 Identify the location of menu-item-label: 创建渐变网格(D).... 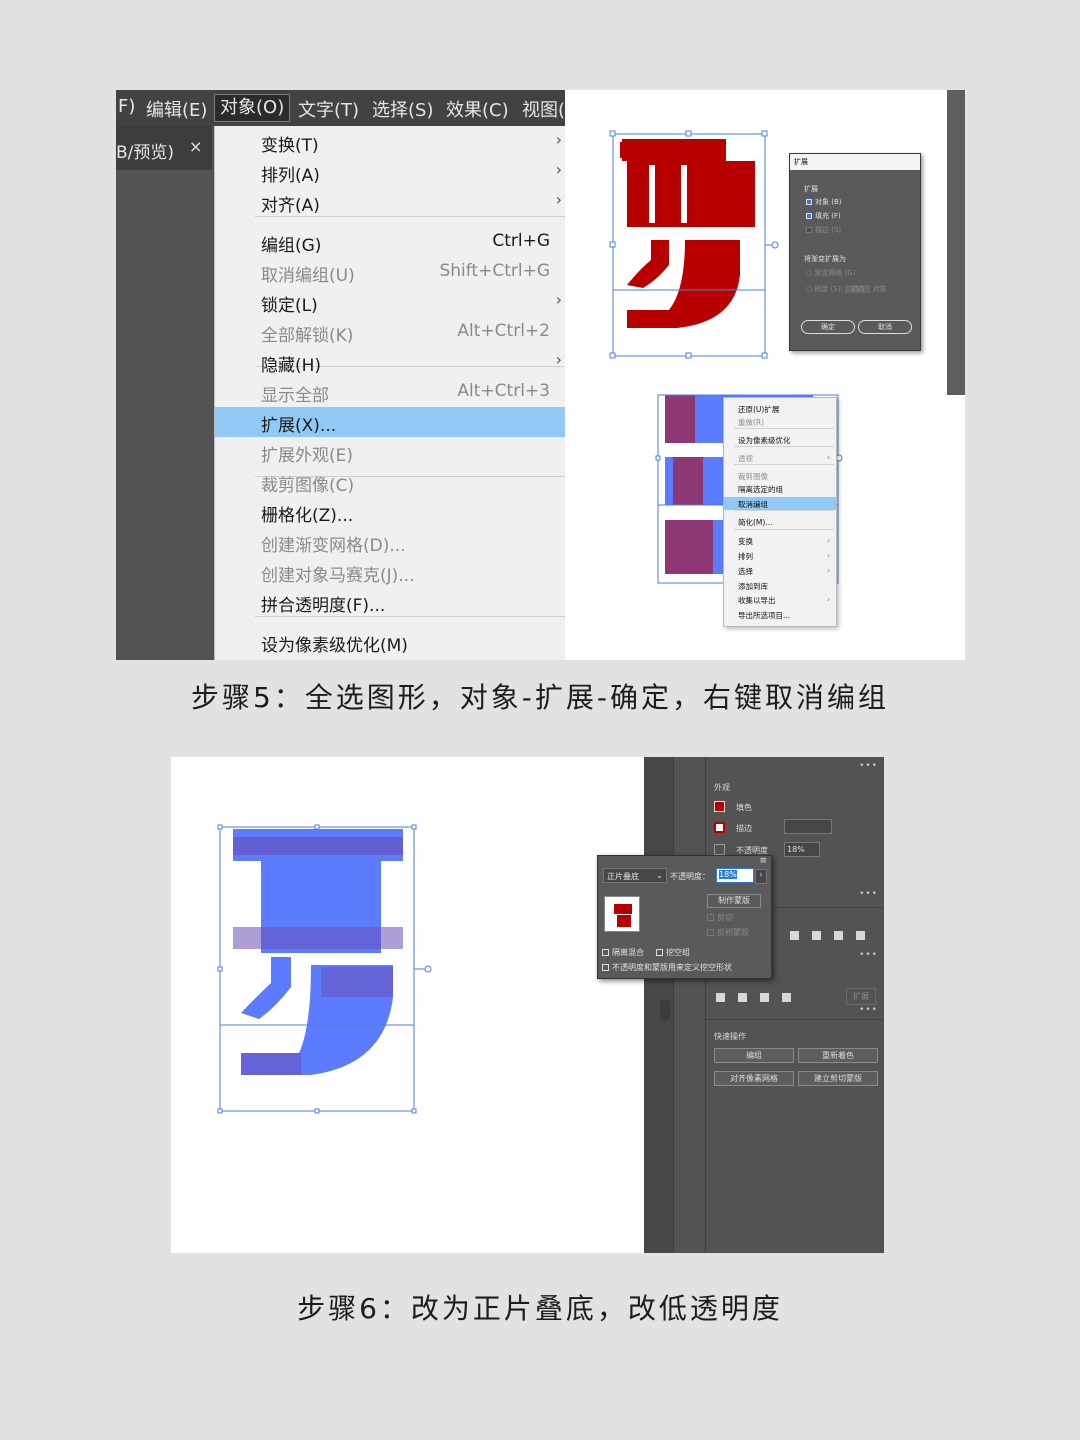
(333, 546).